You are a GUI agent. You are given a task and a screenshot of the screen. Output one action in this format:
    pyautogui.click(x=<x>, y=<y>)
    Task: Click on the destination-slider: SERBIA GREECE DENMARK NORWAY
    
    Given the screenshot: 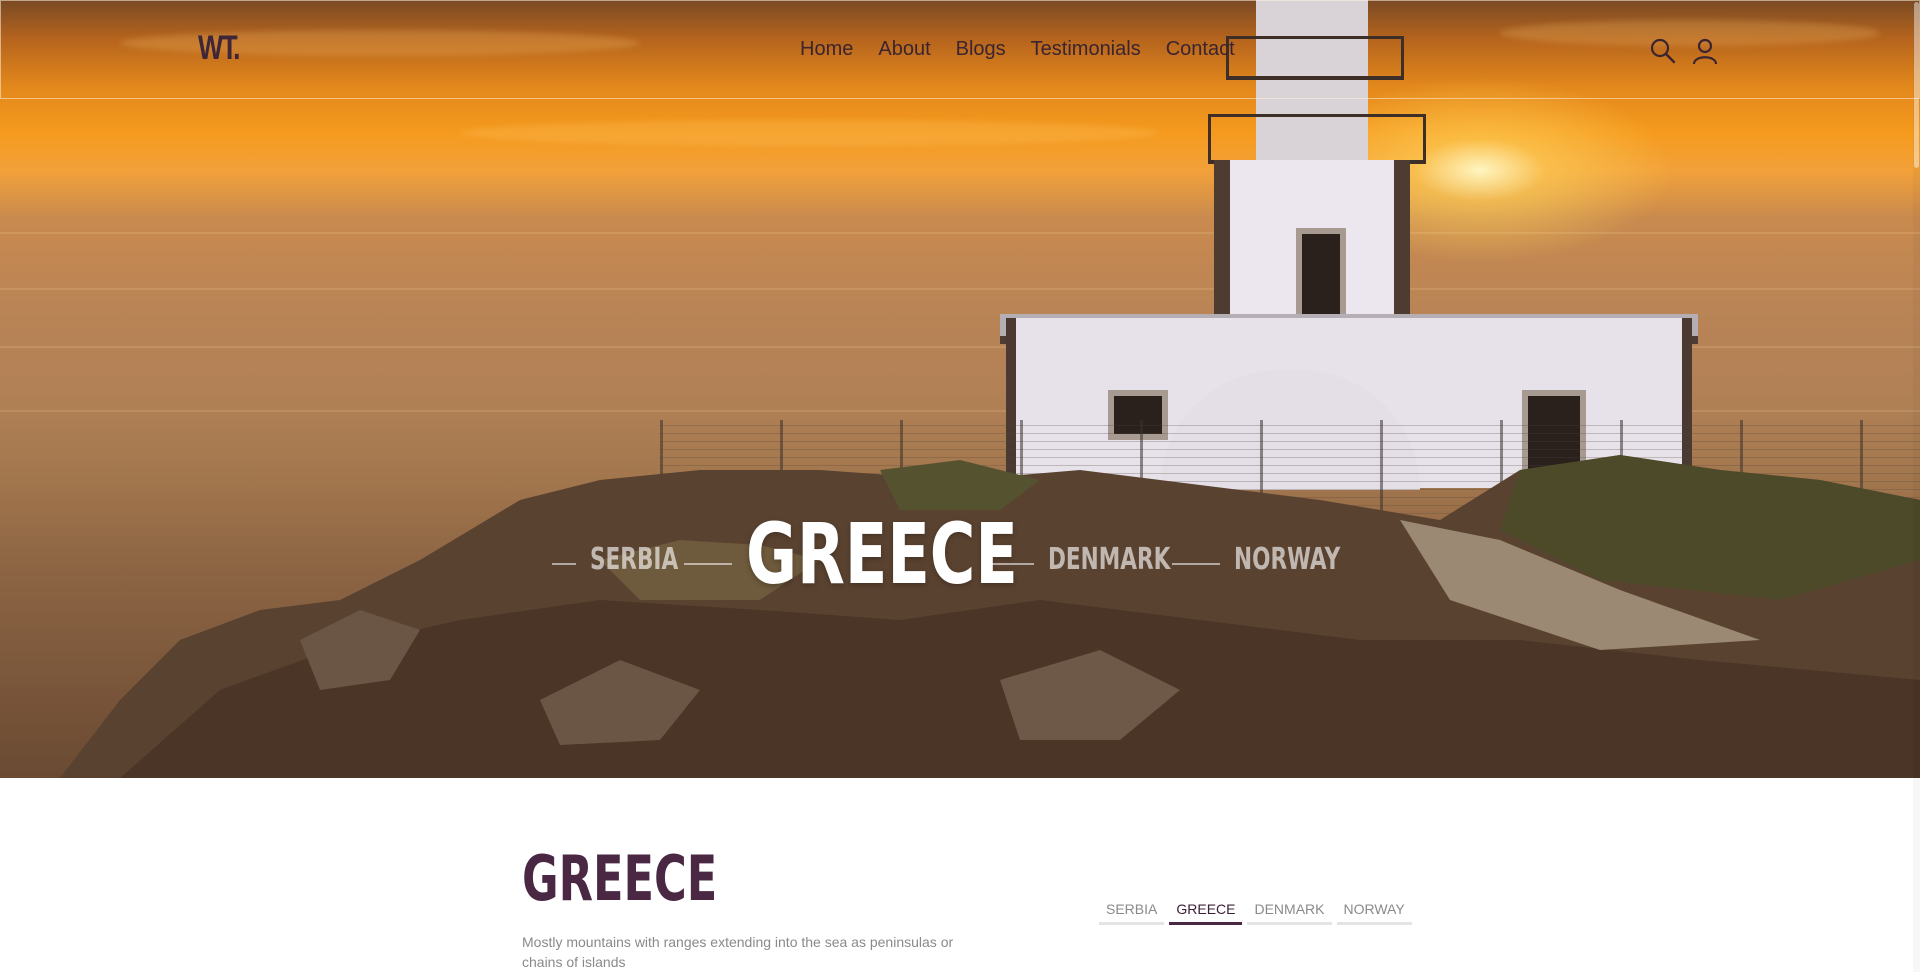 What is the action you would take?
    pyautogui.click(x=960, y=557)
    